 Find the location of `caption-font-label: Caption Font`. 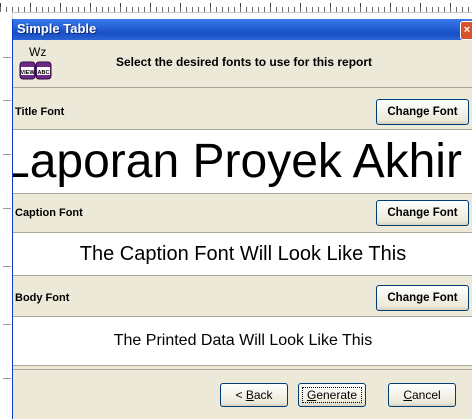

caption-font-label: Caption Font is located at coordinates (49, 213).